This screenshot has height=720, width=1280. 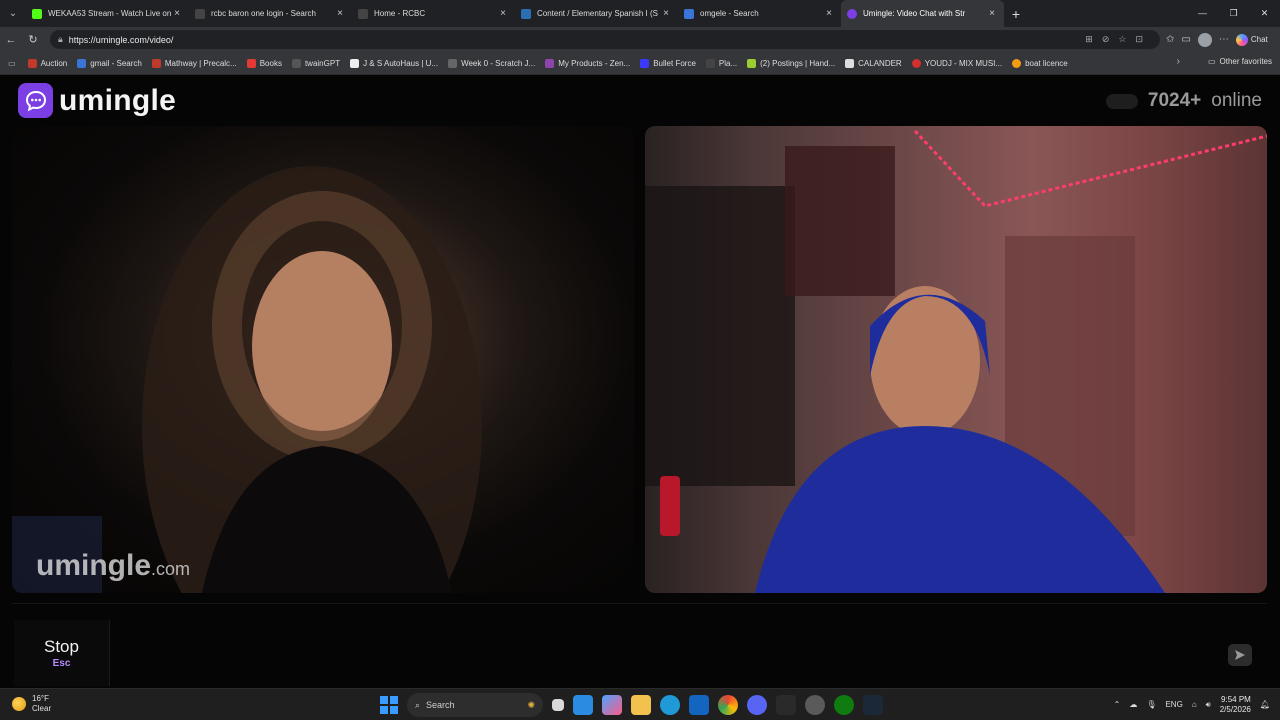 I want to click on bookmark-item: CALANDER, so click(x=873, y=63).